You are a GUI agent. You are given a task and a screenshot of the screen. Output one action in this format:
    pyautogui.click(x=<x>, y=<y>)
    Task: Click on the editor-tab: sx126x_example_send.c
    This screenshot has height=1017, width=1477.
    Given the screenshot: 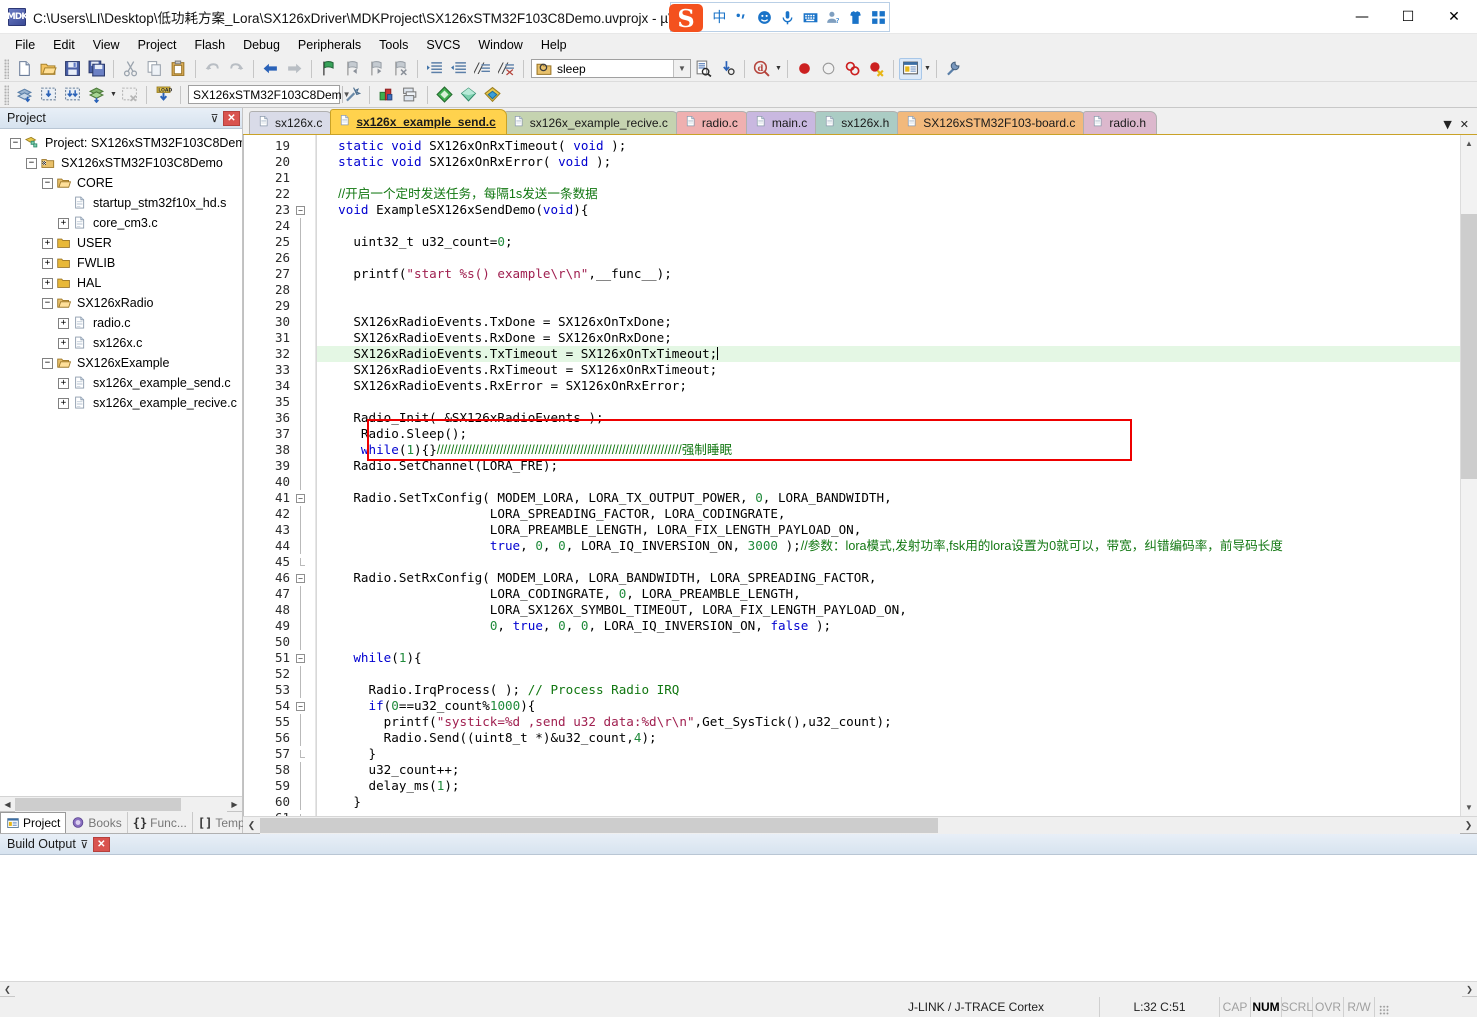 What is the action you would take?
    pyautogui.click(x=418, y=121)
    